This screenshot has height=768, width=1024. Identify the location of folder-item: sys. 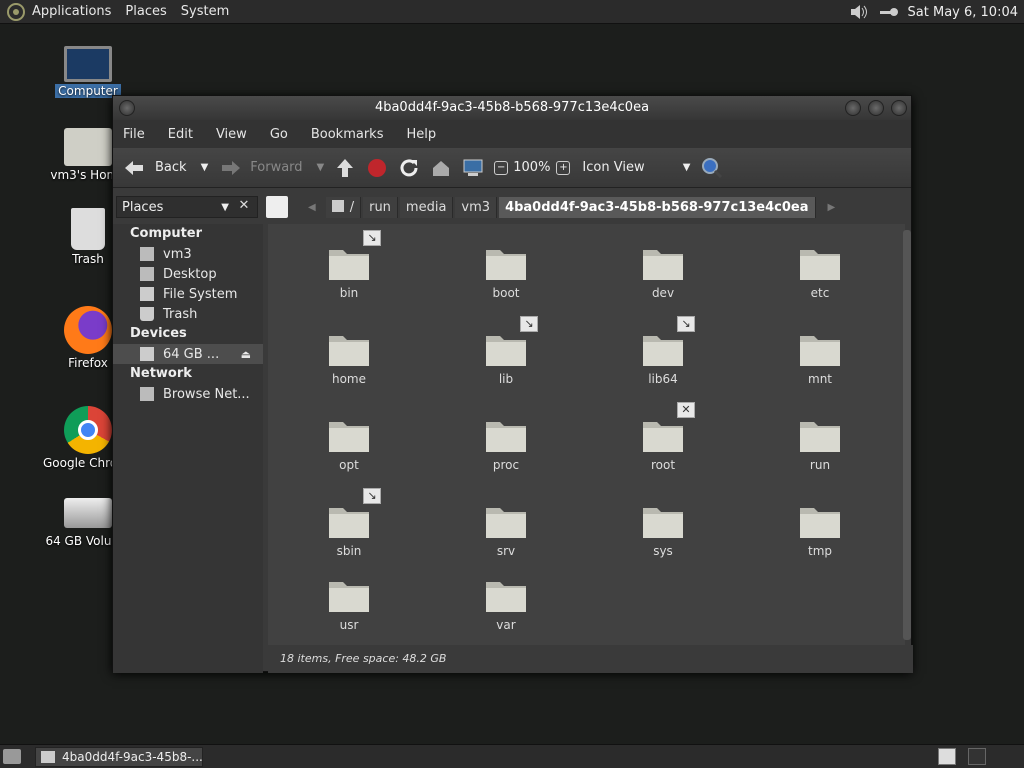
(663, 530).